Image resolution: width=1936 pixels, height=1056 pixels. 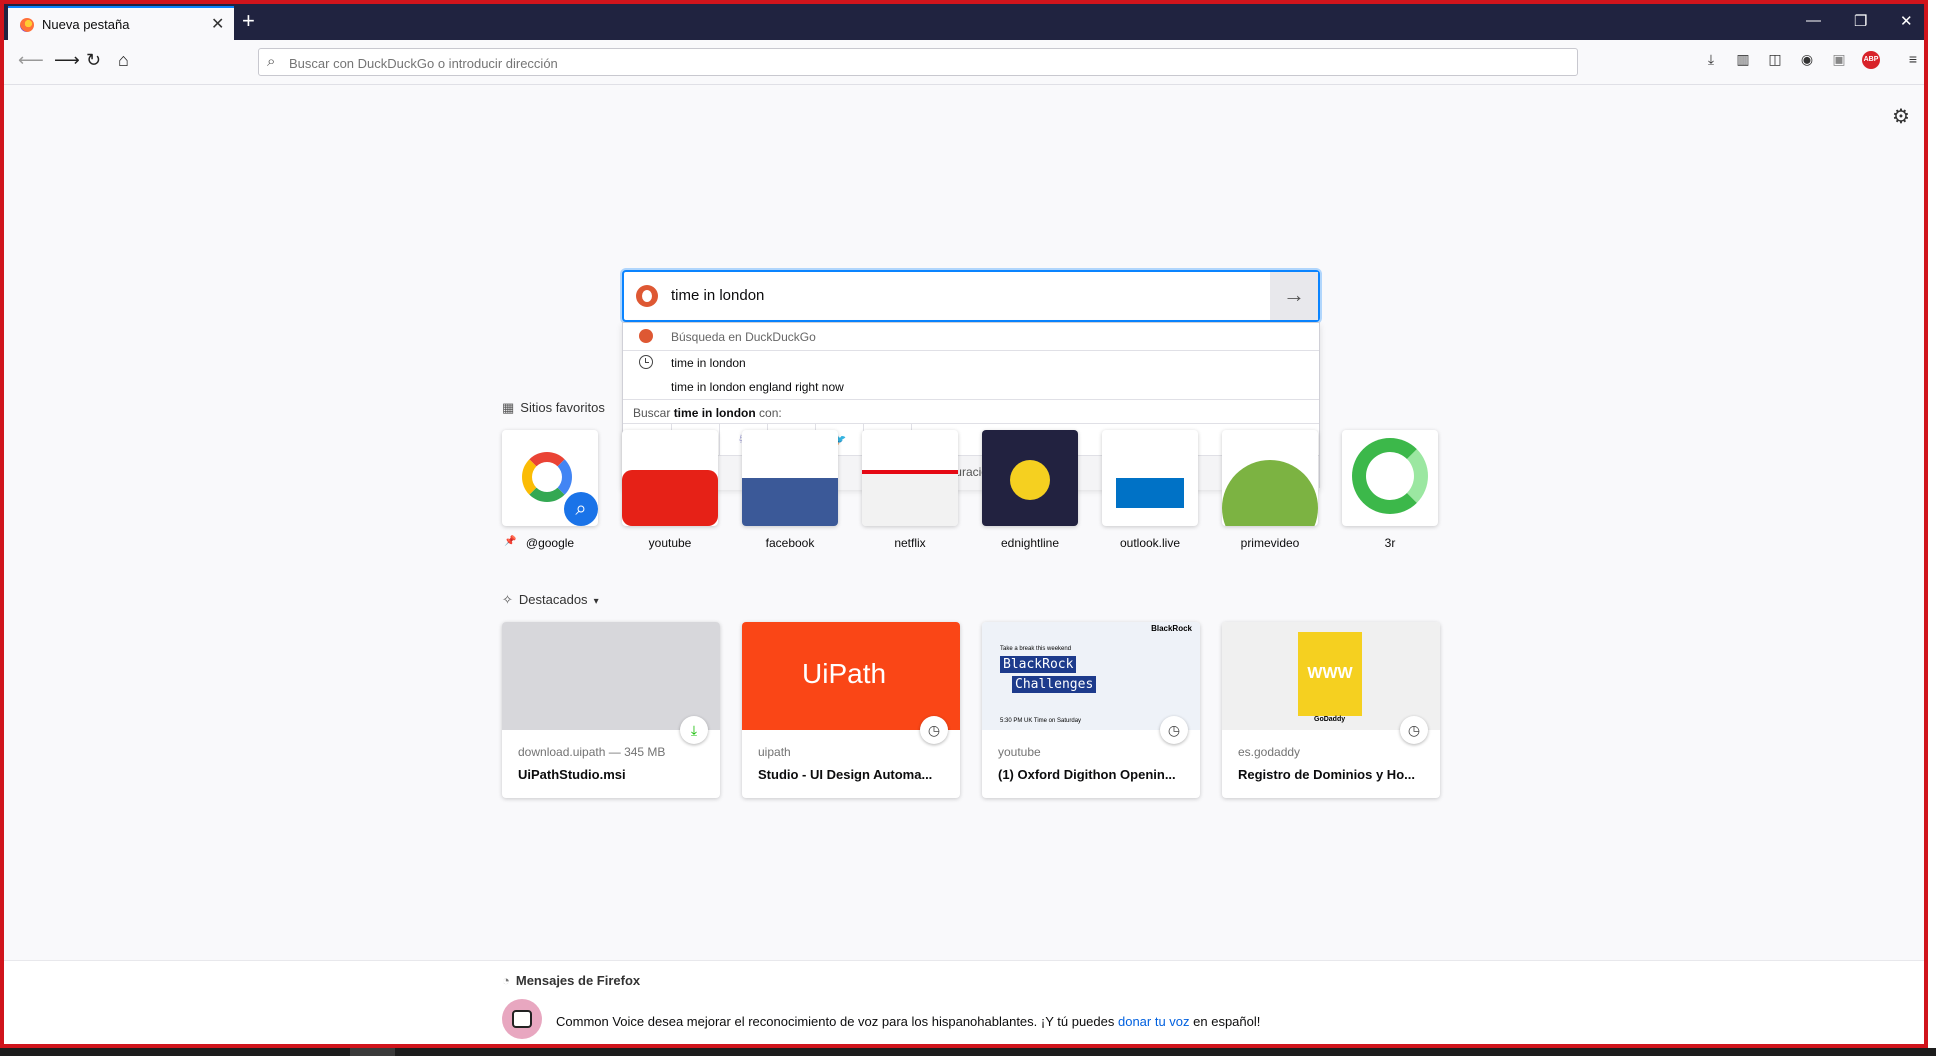 What do you see at coordinates (1871, 60) in the screenshot?
I see `adblock-plus-icon: ABP` at bounding box center [1871, 60].